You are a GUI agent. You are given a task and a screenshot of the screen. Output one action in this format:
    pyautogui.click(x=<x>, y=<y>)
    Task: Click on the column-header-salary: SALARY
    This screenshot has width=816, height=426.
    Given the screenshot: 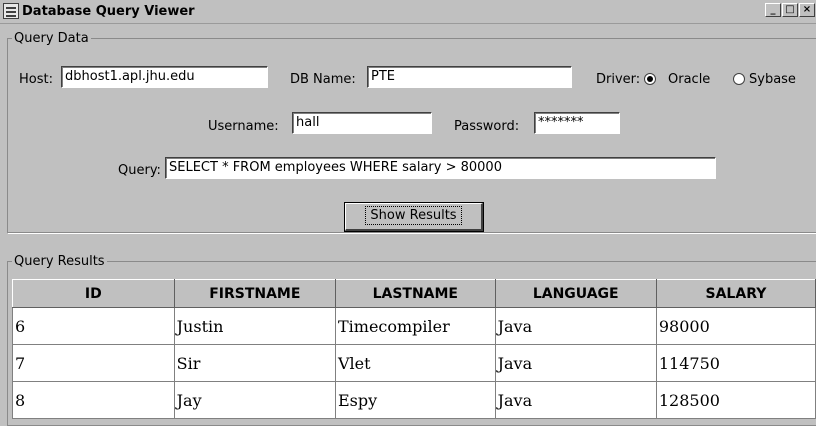 What is the action you would take?
    pyautogui.click(x=735, y=293)
    